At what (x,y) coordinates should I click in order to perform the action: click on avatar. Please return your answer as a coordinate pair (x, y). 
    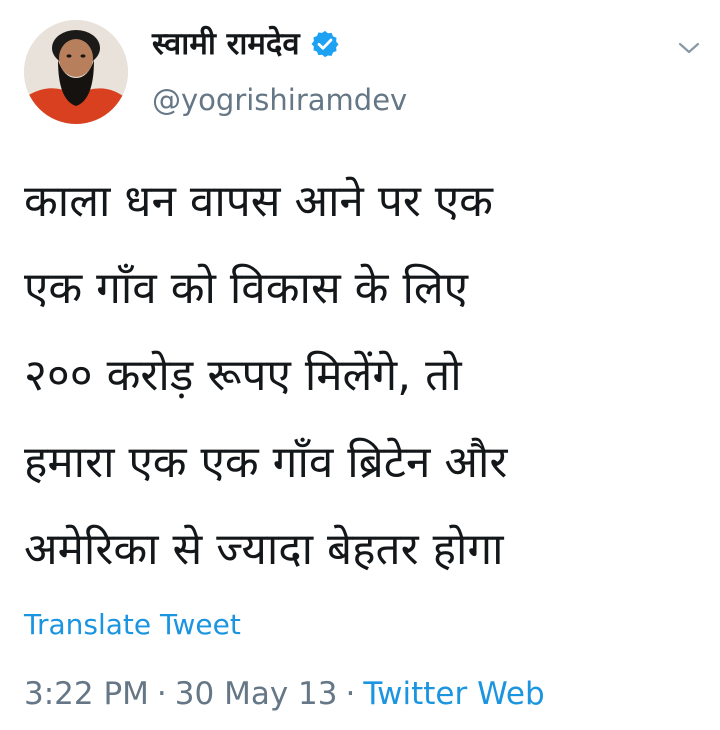
    Looking at the image, I should click on (76, 72).